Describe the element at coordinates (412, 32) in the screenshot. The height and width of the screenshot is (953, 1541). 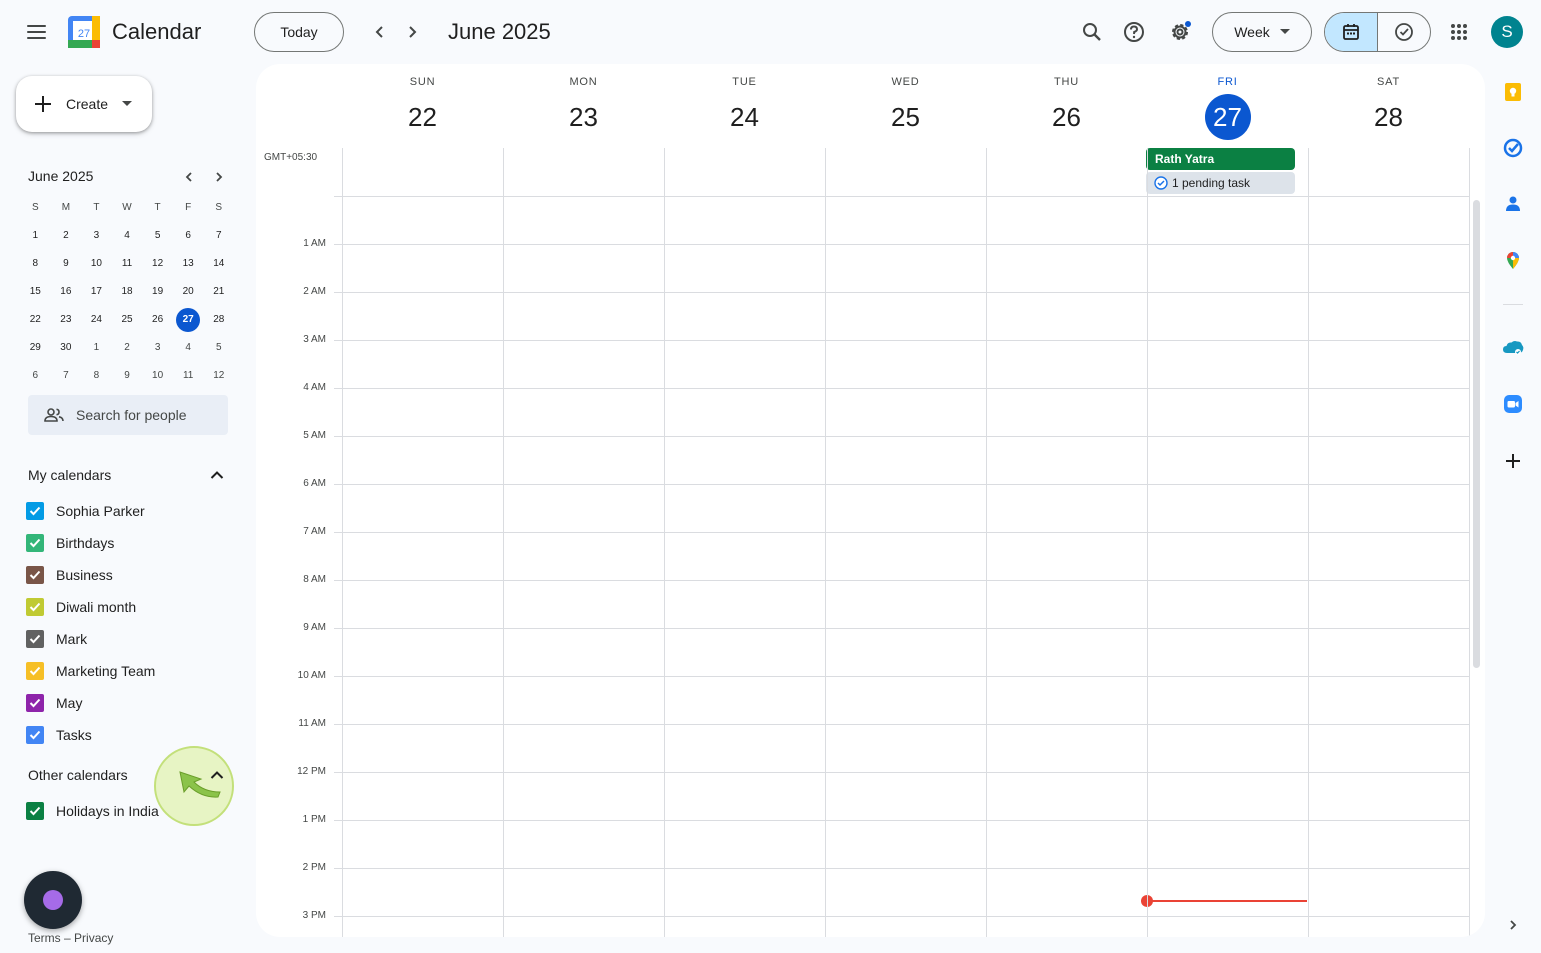
I see `next-week-button` at that location.